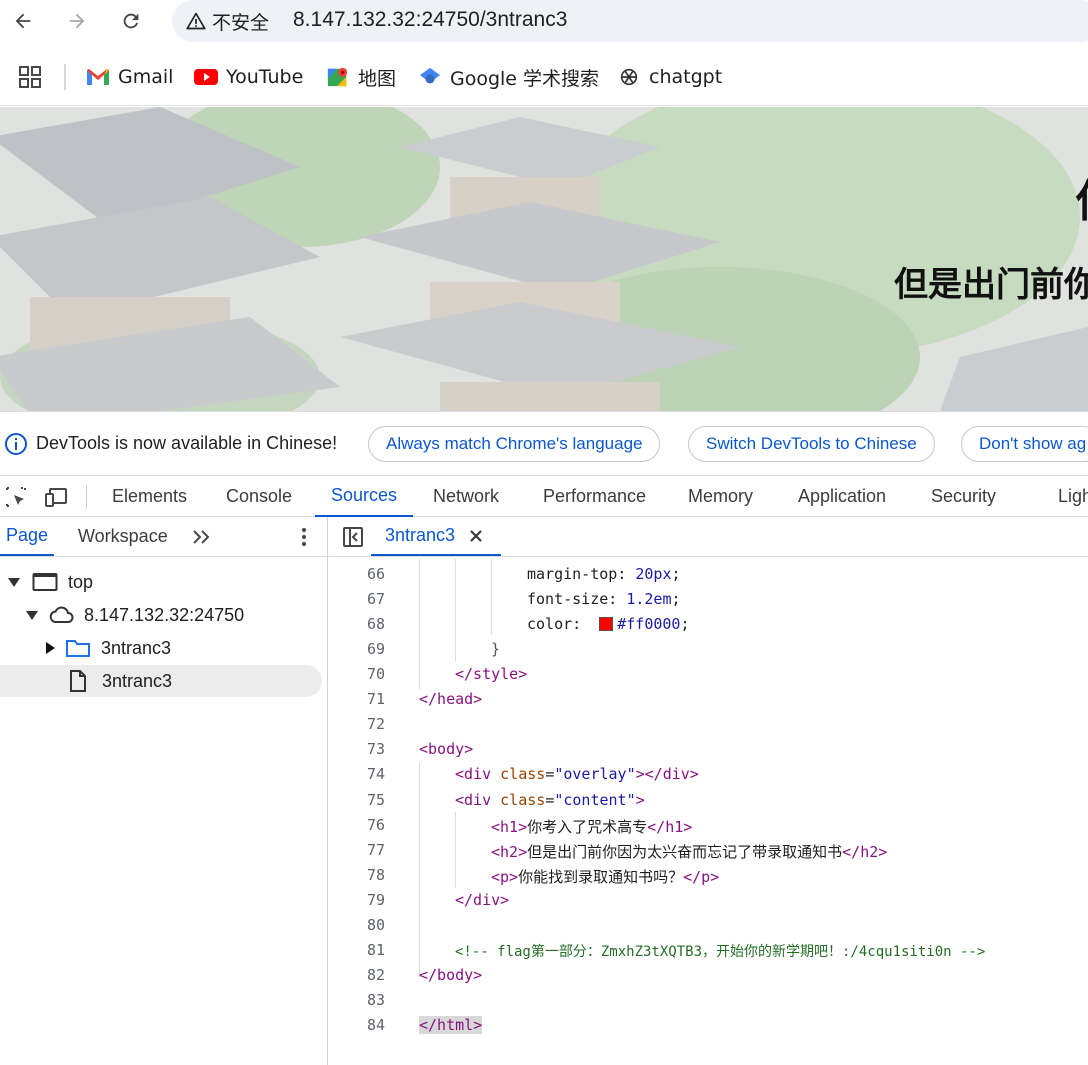  I want to click on close-icon, so click(476, 536).